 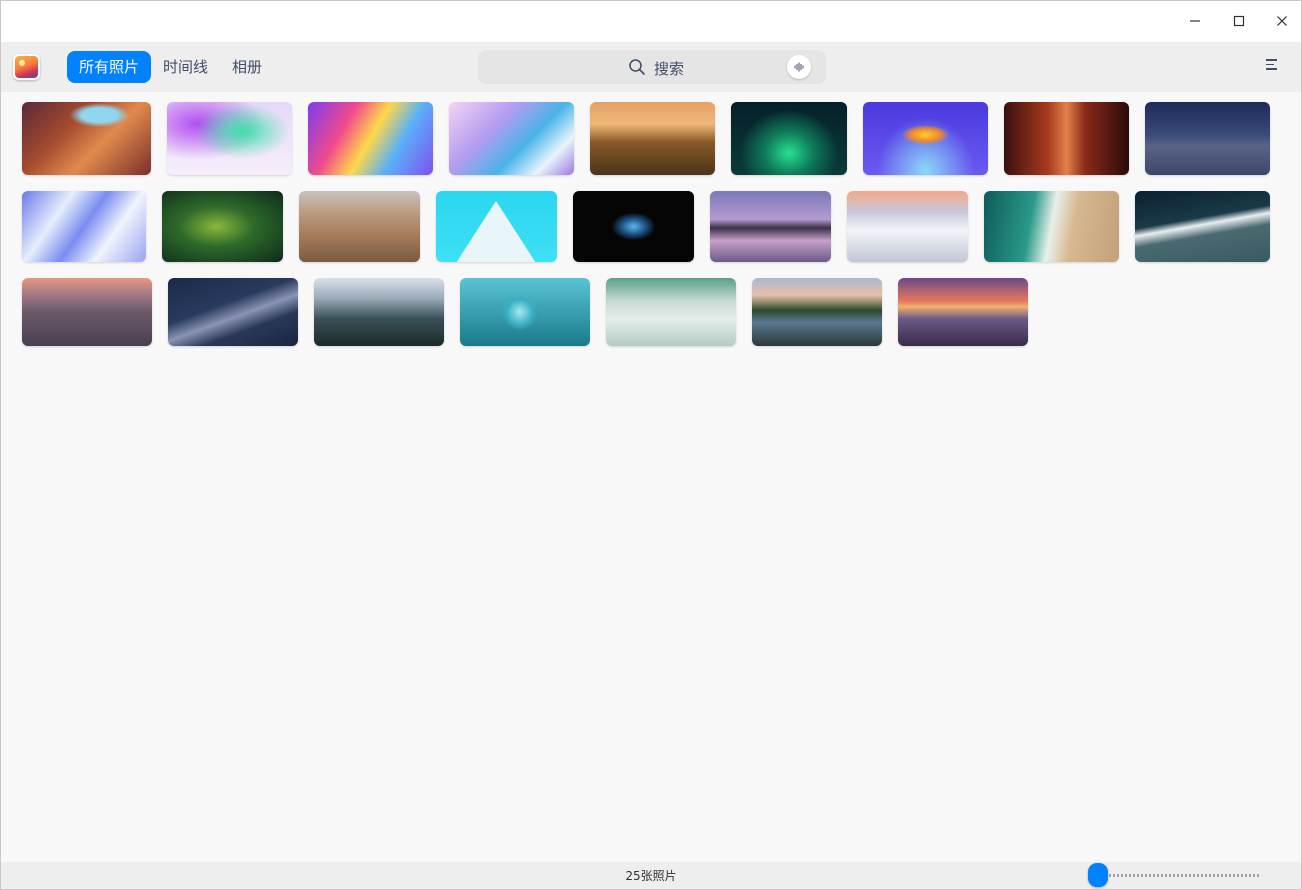 I want to click on close-button, so click(x=1282, y=21).